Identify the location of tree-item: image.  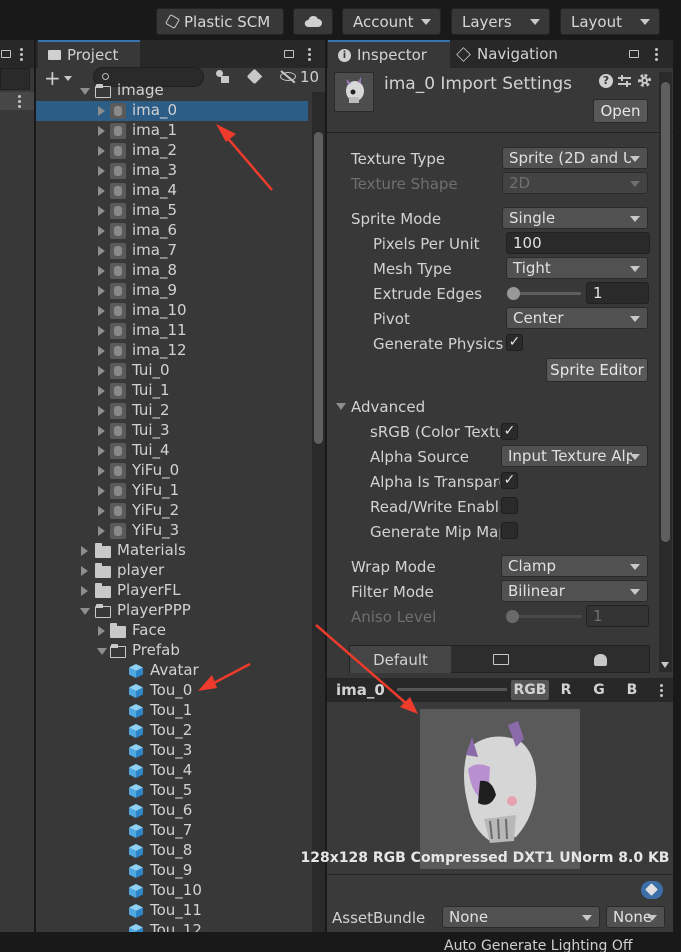
(172, 91).